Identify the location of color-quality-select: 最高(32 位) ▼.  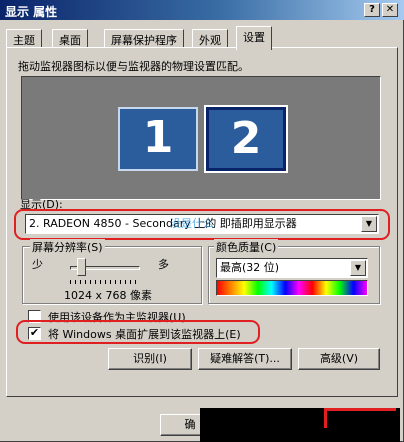
(292, 268).